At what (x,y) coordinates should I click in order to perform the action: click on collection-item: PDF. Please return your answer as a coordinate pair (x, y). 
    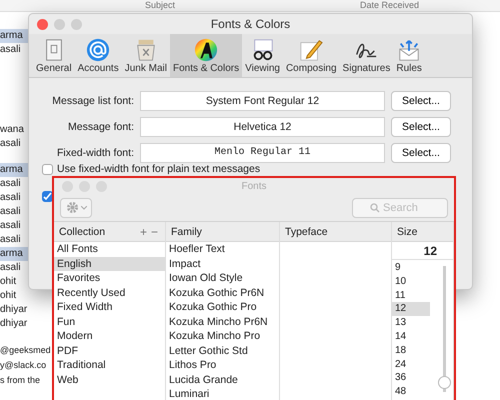
    Looking at the image, I should click on (109, 351).